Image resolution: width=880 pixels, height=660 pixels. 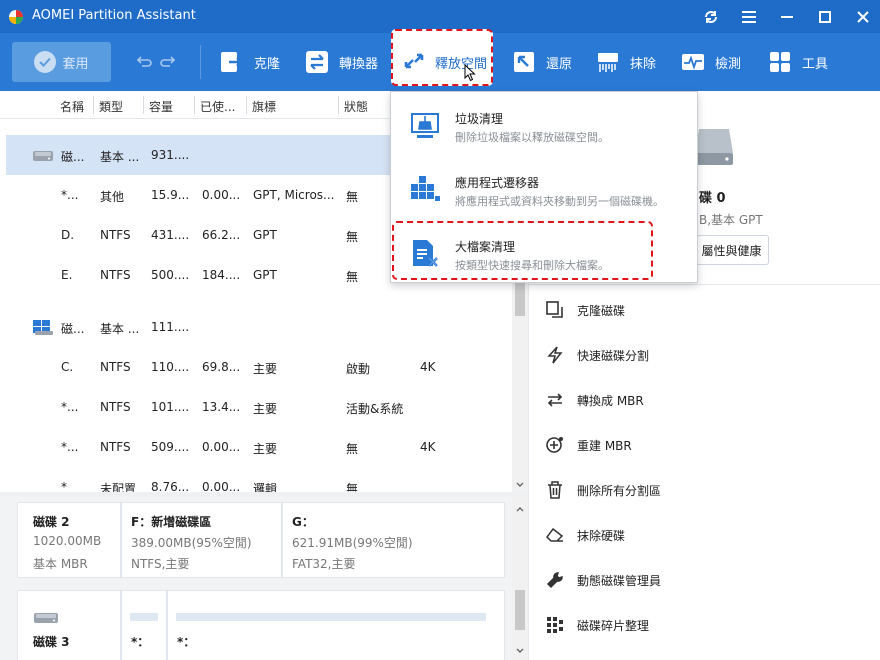 What do you see at coordinates (559, 201) in the screenshot?
I see `menu-item-desc: 將應用程式或資料夾移動到另一個磁碟機。` at bounding box center [559, 201].